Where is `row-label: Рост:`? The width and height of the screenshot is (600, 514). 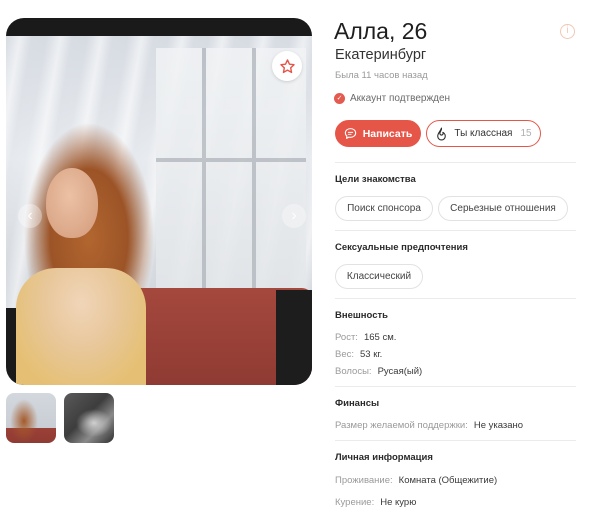 row-label: Рост: is located at coordinates (346, 337).